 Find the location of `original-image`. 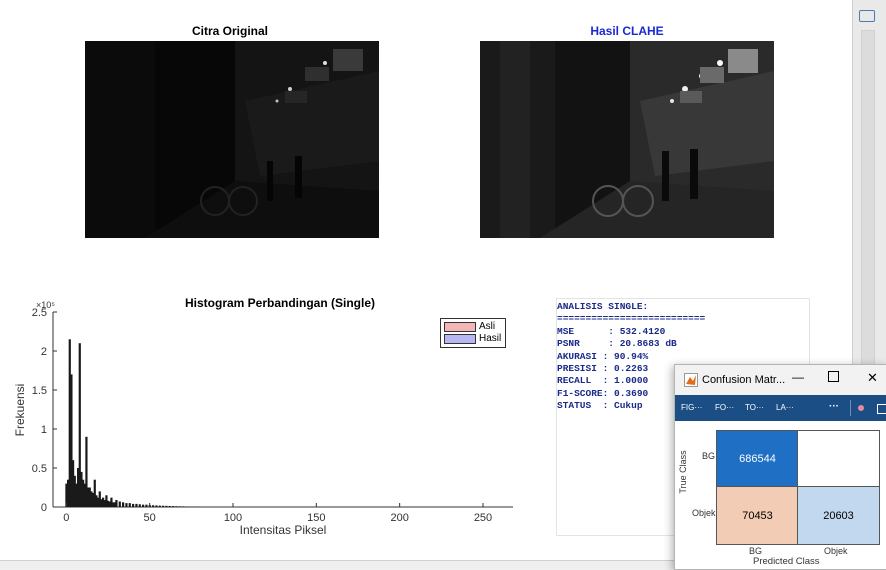

original-image is located at coordinates (232, 139).